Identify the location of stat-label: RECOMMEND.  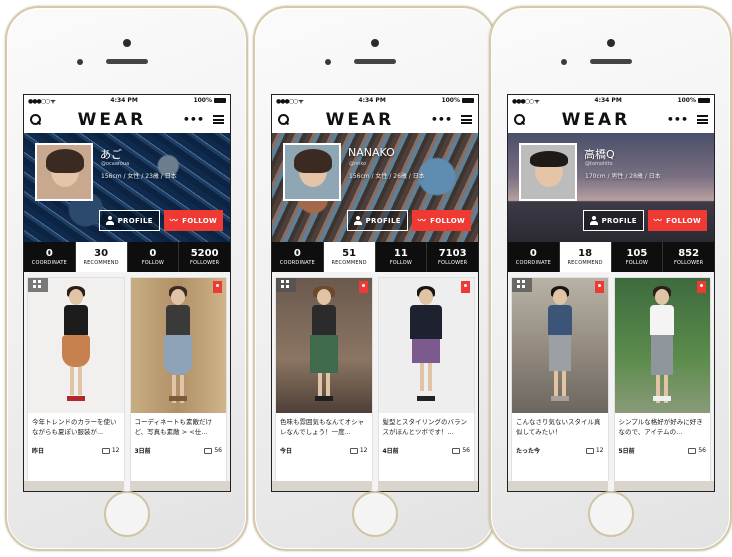
(101, 263).